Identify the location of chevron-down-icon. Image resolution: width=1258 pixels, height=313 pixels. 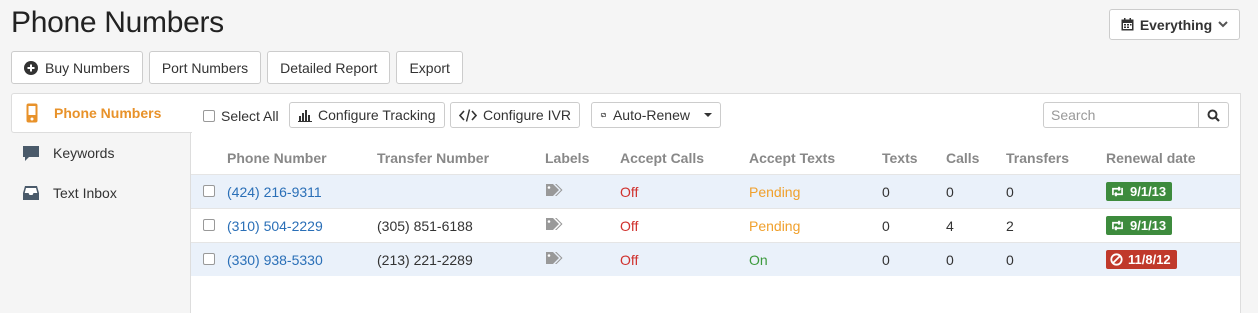
(1223, 24).